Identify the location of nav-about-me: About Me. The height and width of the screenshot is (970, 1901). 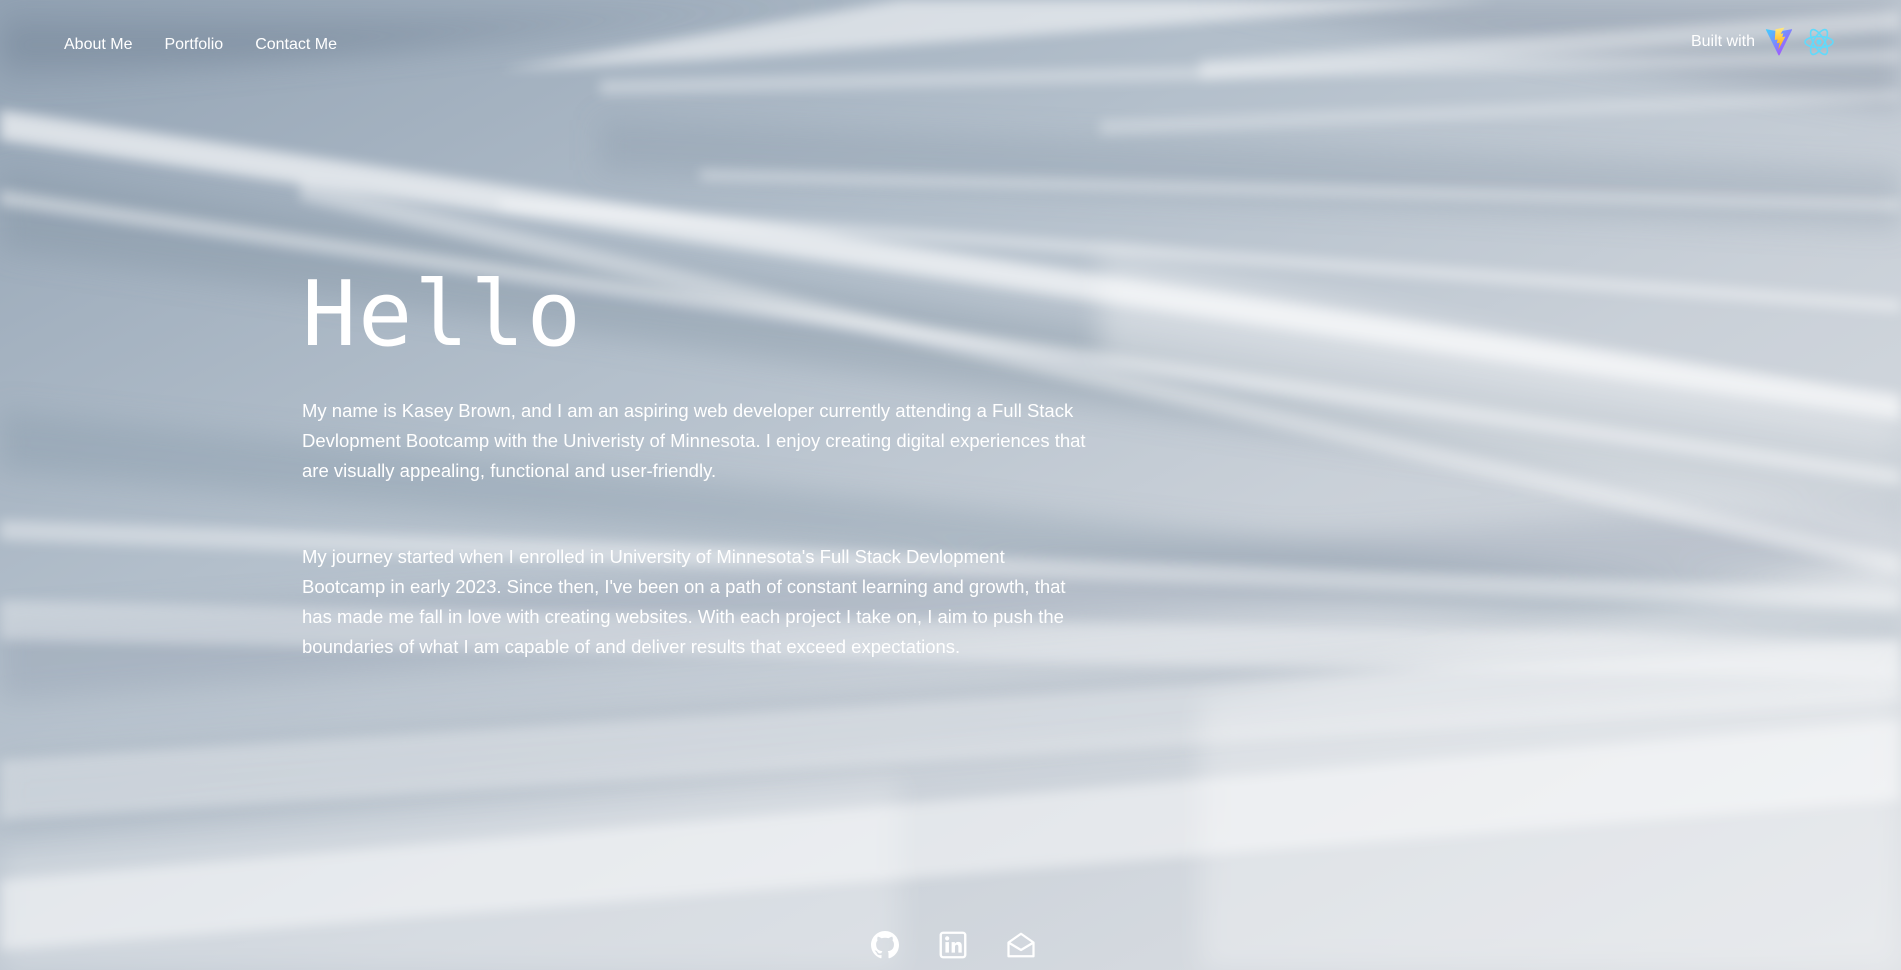
(98, 45).